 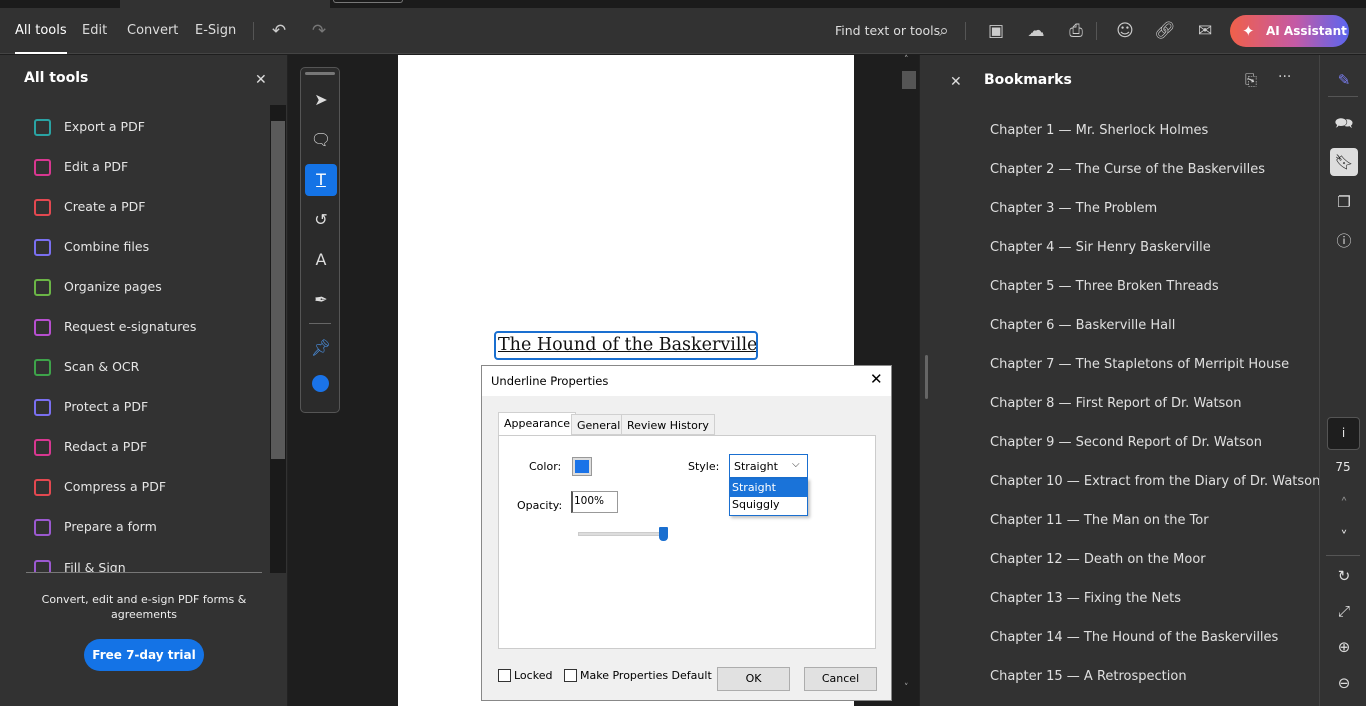 What do you see at coordinates (320, 73) in the screenshot?
I see `drag-handle` at bounding box center [320, 73].